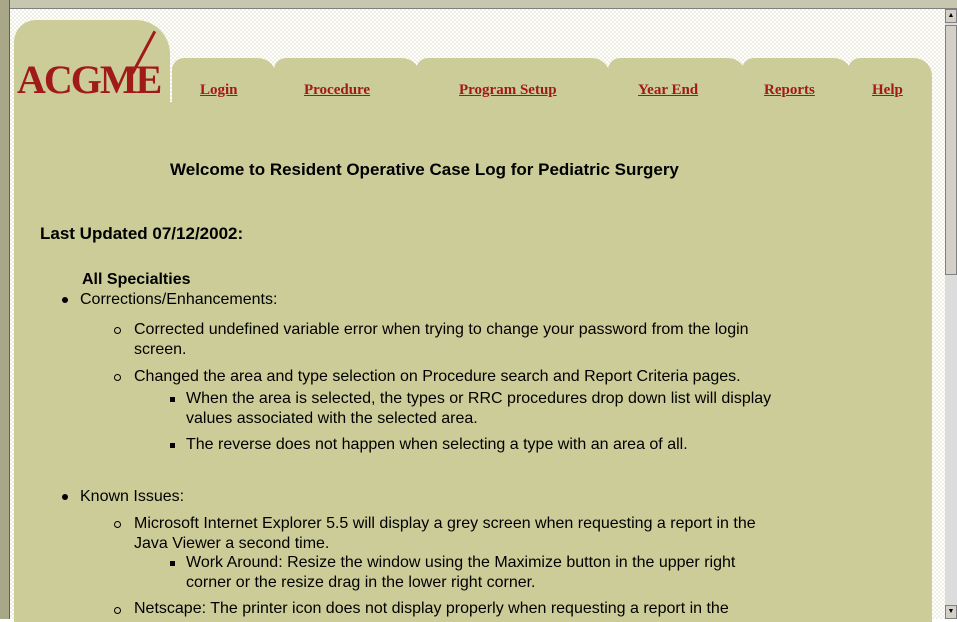 The image size is (957, 622). Describe the element at coordinates (887, 90) in the screenshot. I see `nav-help-link: Help` at that location.